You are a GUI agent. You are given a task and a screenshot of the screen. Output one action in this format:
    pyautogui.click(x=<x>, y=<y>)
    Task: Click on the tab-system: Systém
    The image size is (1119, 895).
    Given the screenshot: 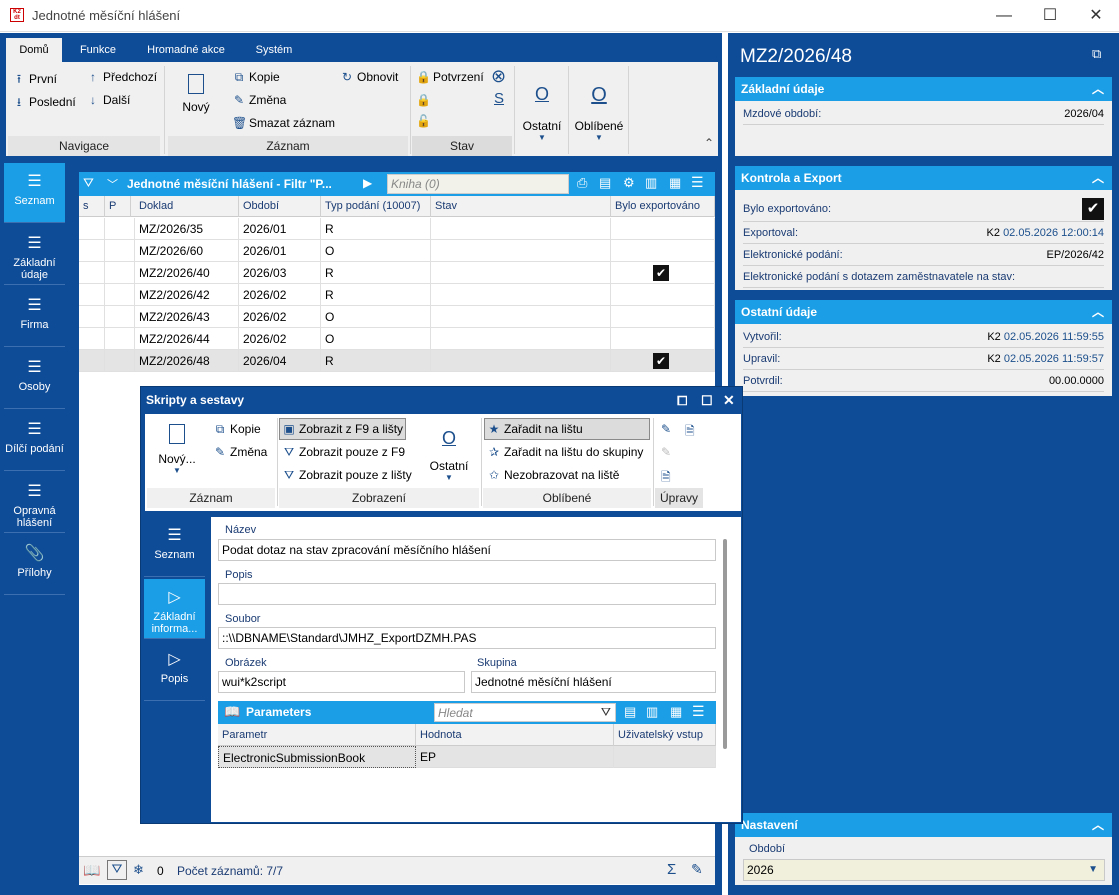 What is the action you would take?
    pyautogui.click(x=274, y=50)
    